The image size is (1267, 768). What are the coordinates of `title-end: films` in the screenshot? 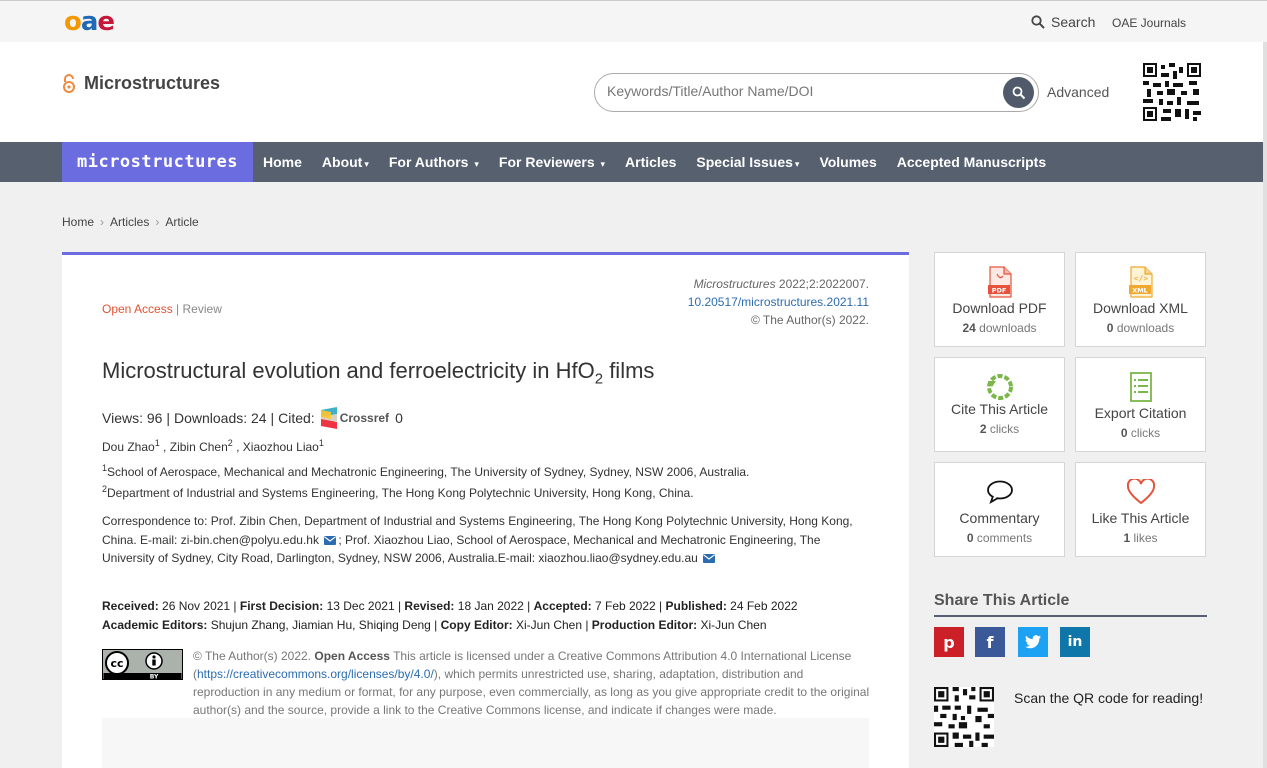 It's located at (629, 370).